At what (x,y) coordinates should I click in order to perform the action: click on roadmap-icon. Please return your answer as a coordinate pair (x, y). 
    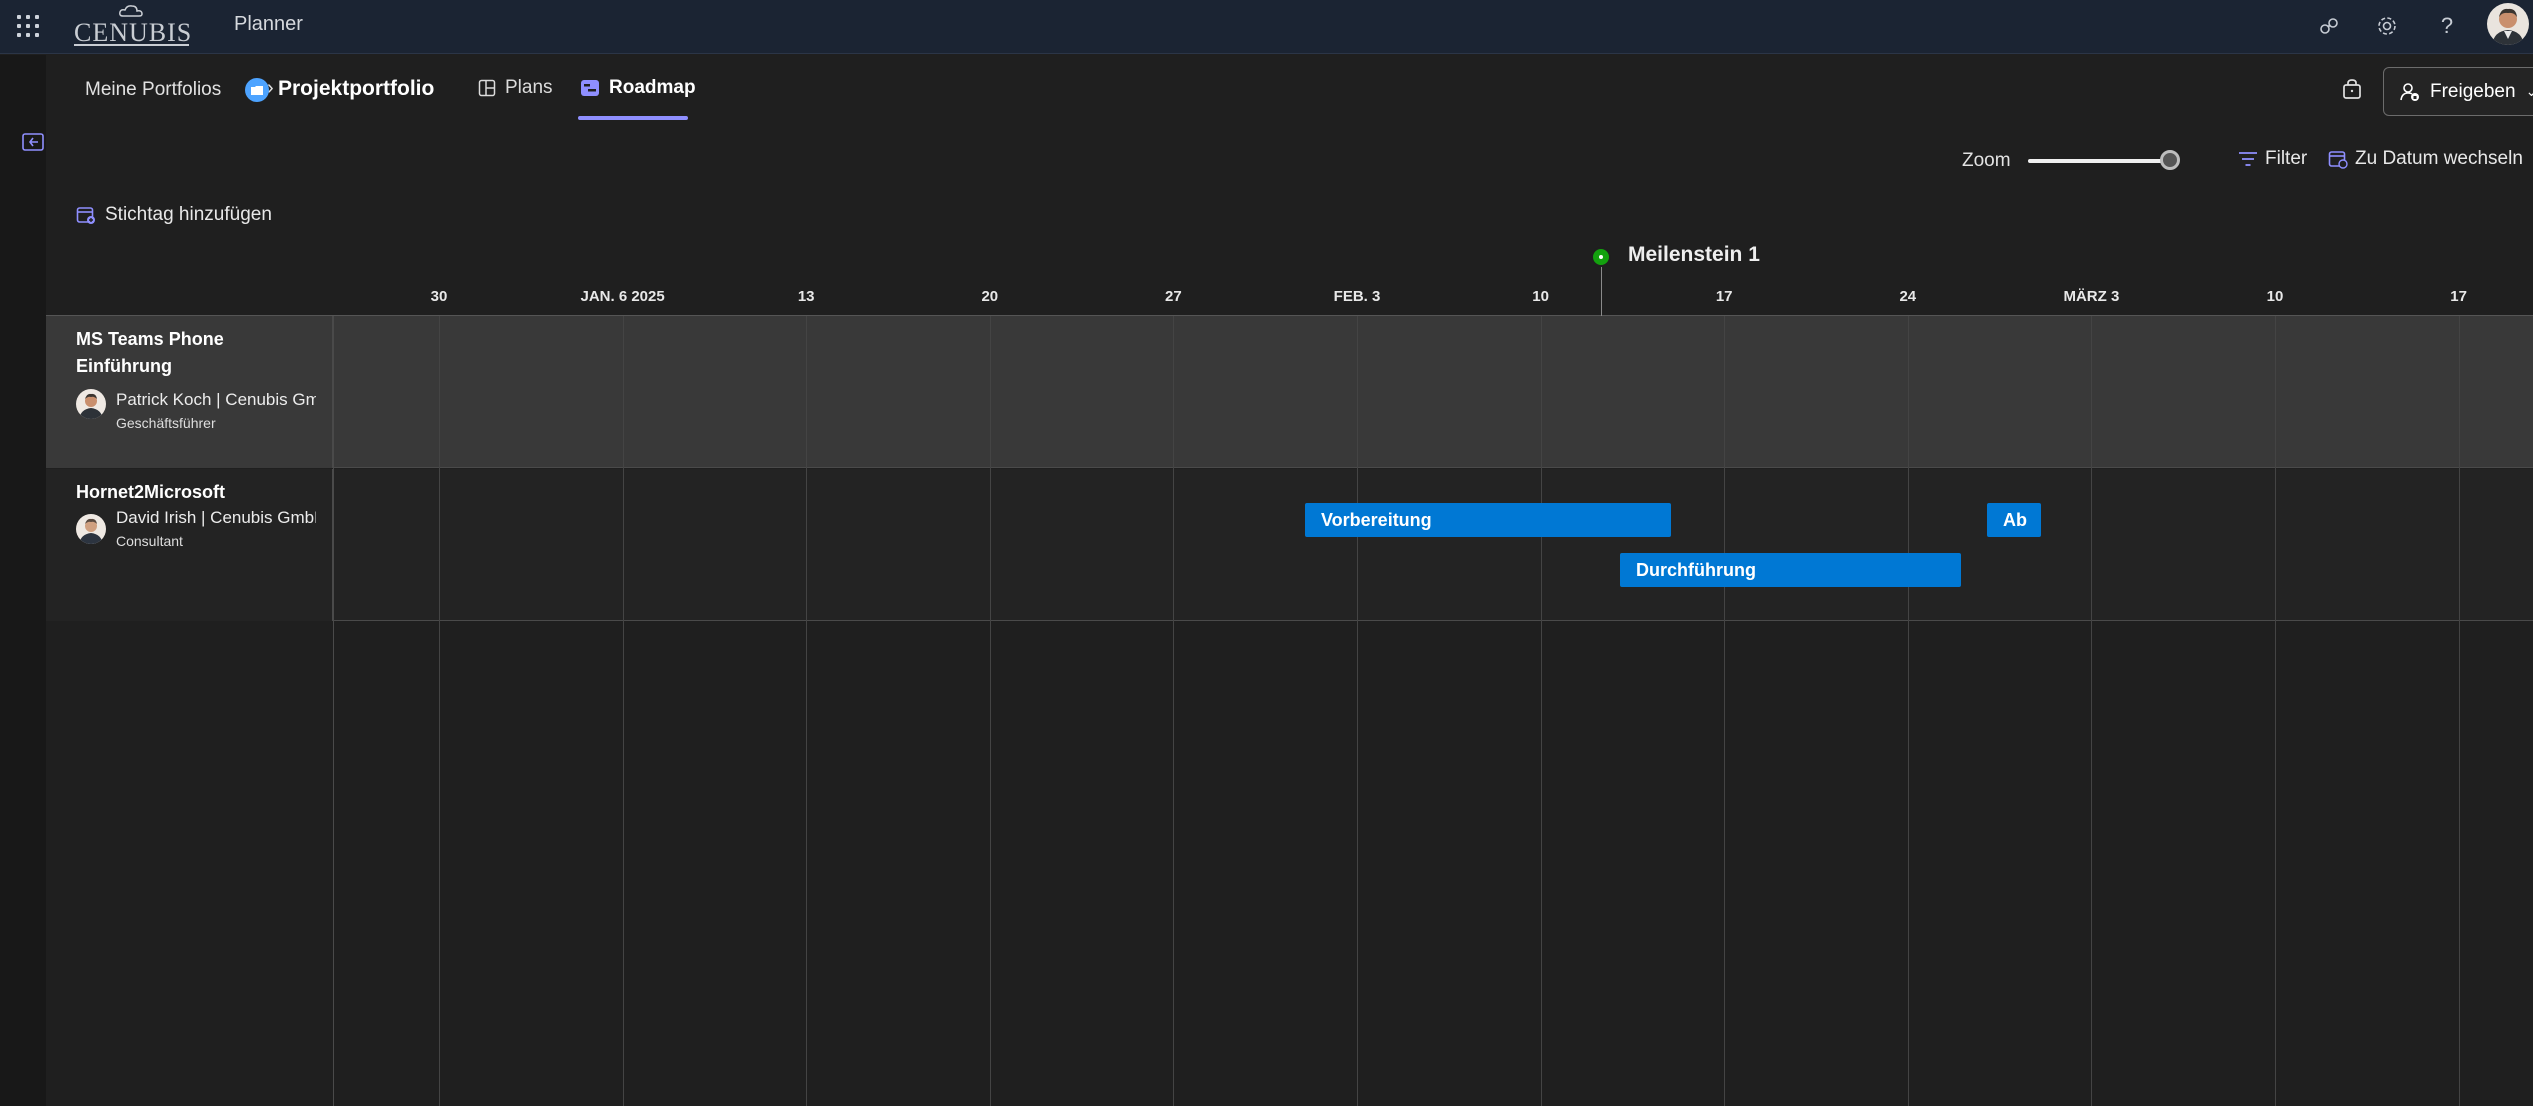
    Looking at the image, I should click on (590, 88).